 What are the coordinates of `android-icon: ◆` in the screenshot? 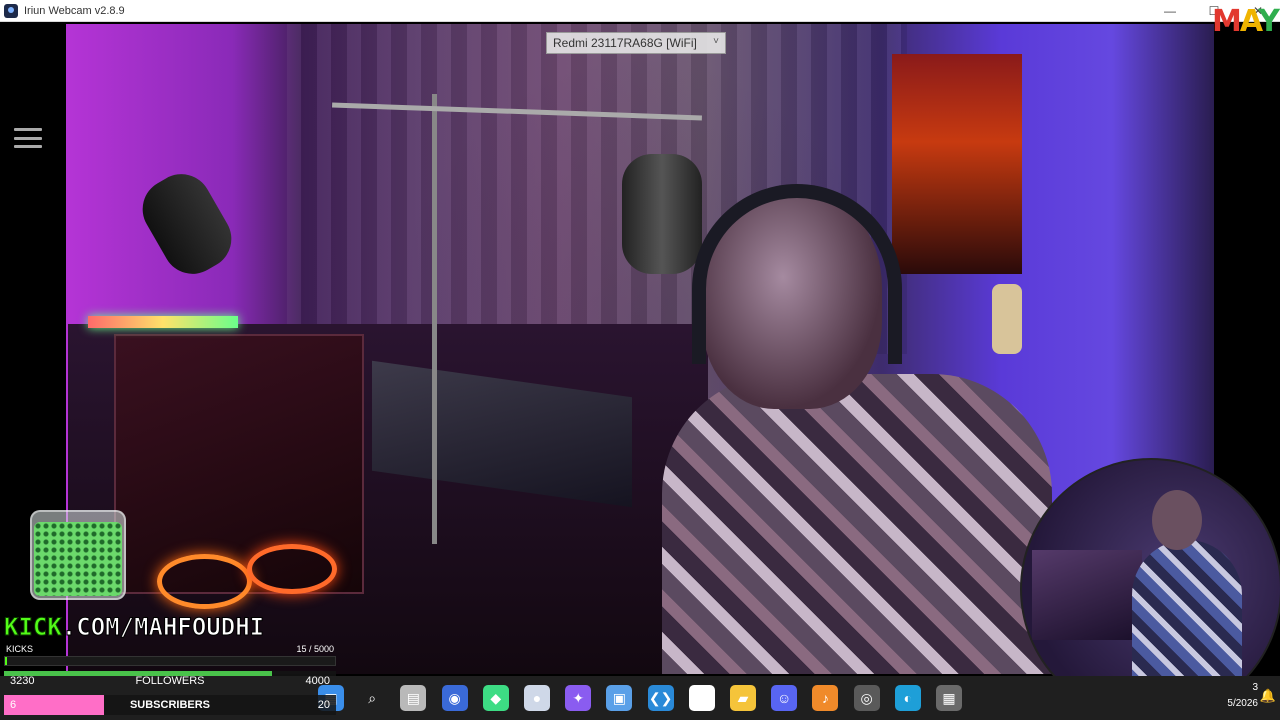 It's located at (495, 698).